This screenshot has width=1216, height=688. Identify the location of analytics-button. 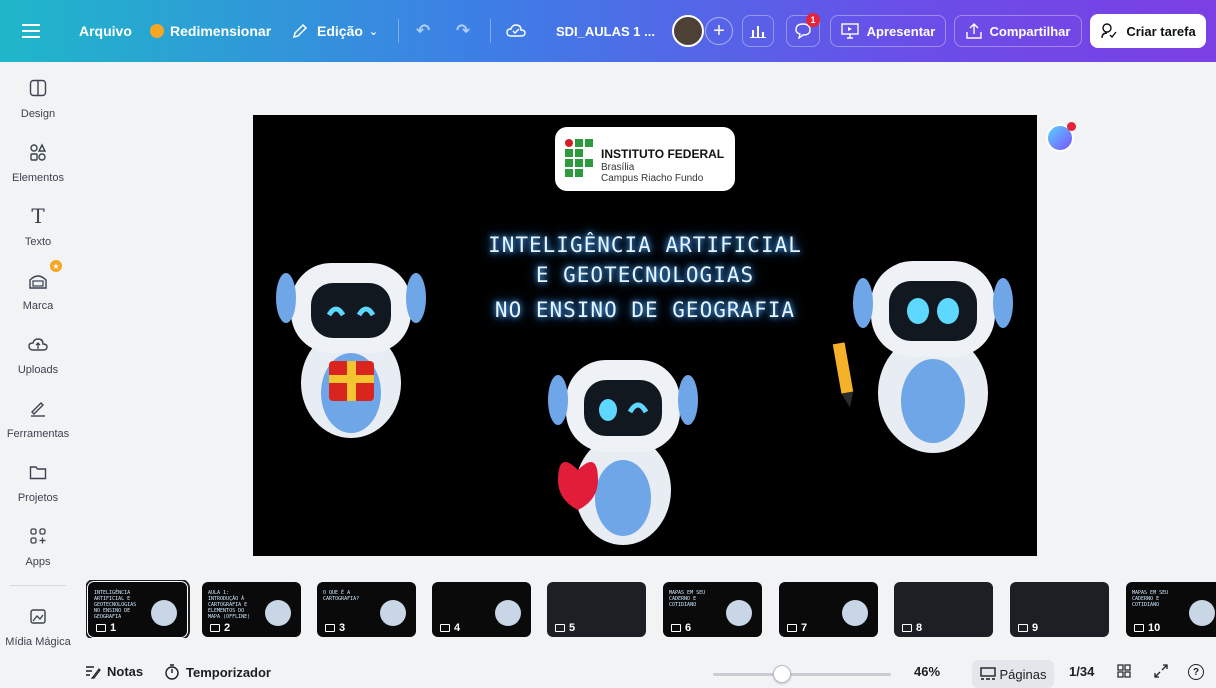
(758, 31).